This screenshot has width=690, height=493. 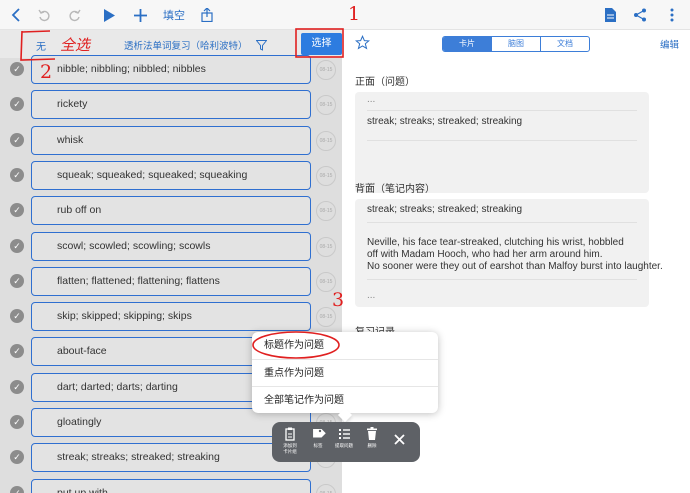 I want to click on front-text: streak; streaks; streaked; streaking, so click(x=445, y=121).